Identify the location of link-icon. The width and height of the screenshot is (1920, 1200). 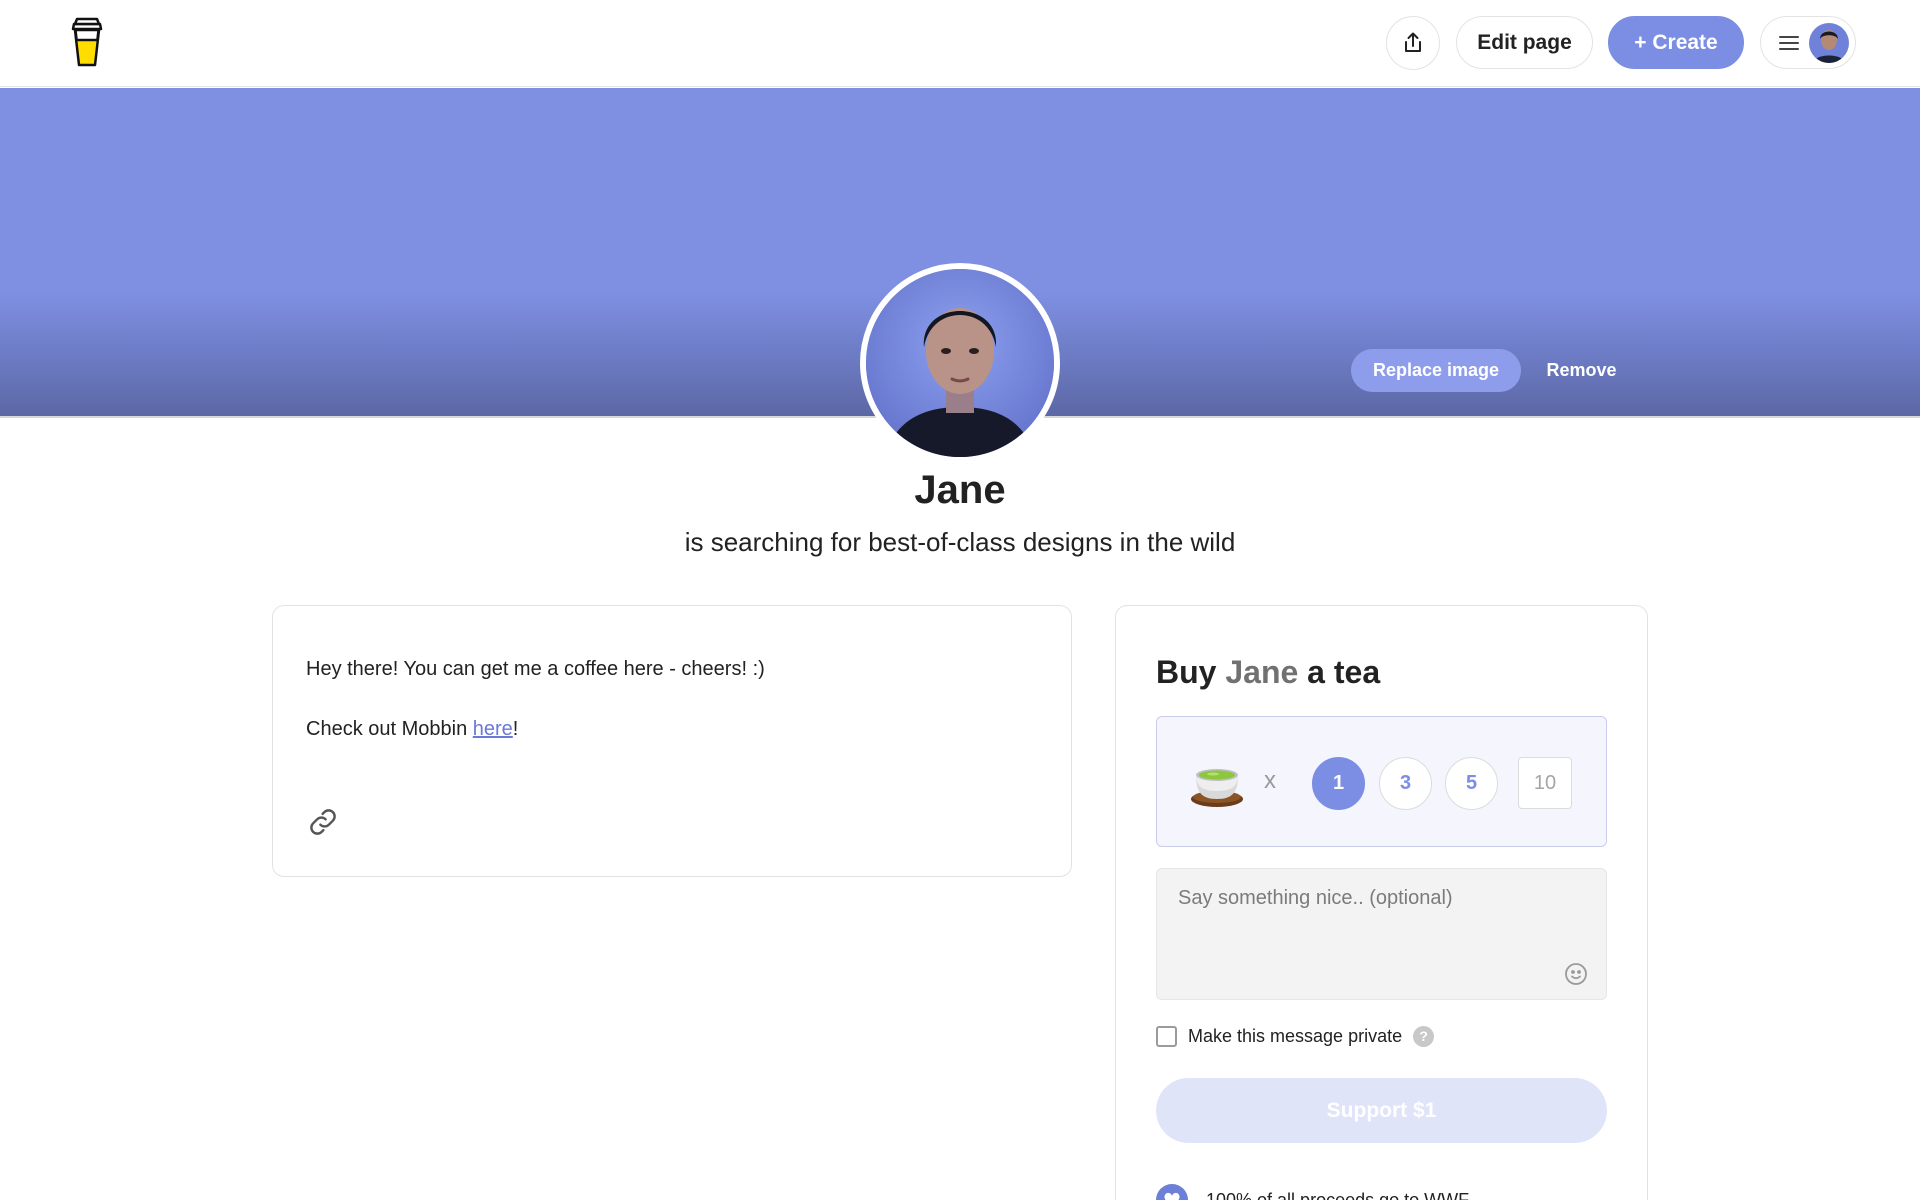
(323, 822).